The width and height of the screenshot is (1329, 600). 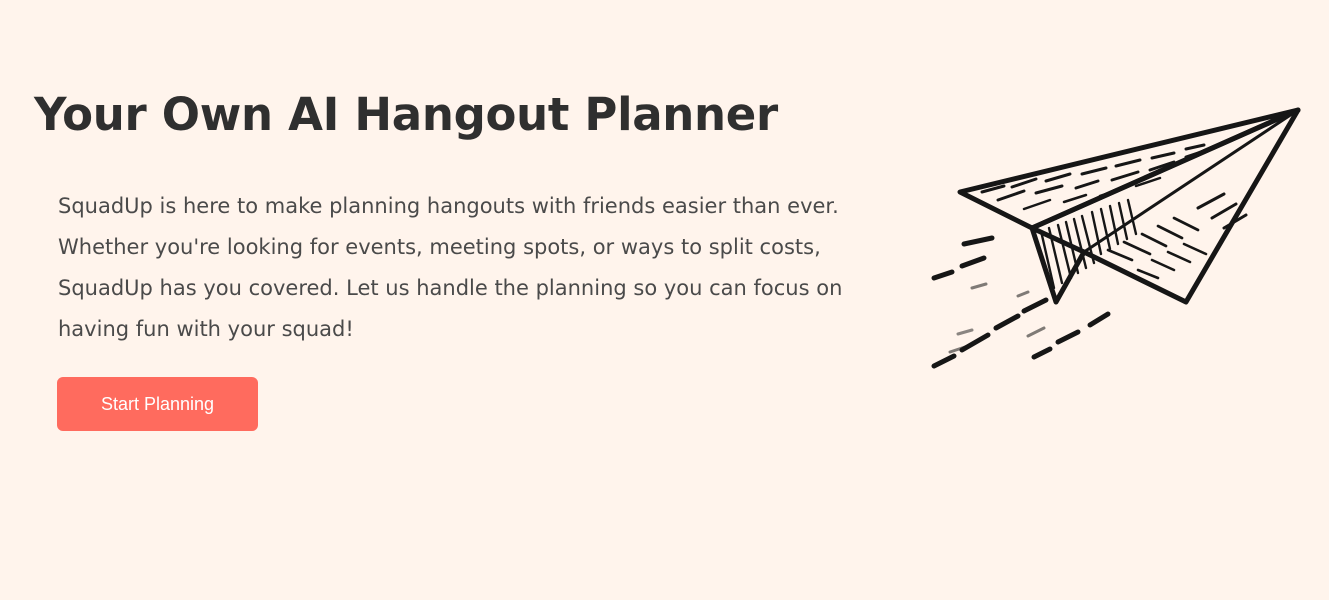 What do you see at coordinates (157, 404) in the screenshot?
I see `start-planning-button: Start Planning` at bounding box center [157, 404].